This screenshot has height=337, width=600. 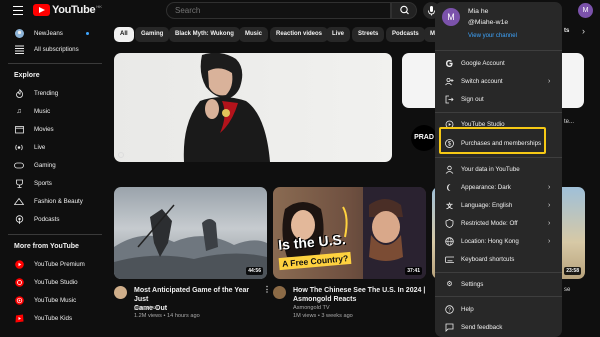 What do you see at coordinates (349, 233) in the screenshot?
I see `video-thumbnail-2: Is the U.S. A Free Country? 37:41` at bounding box center [349, 233].